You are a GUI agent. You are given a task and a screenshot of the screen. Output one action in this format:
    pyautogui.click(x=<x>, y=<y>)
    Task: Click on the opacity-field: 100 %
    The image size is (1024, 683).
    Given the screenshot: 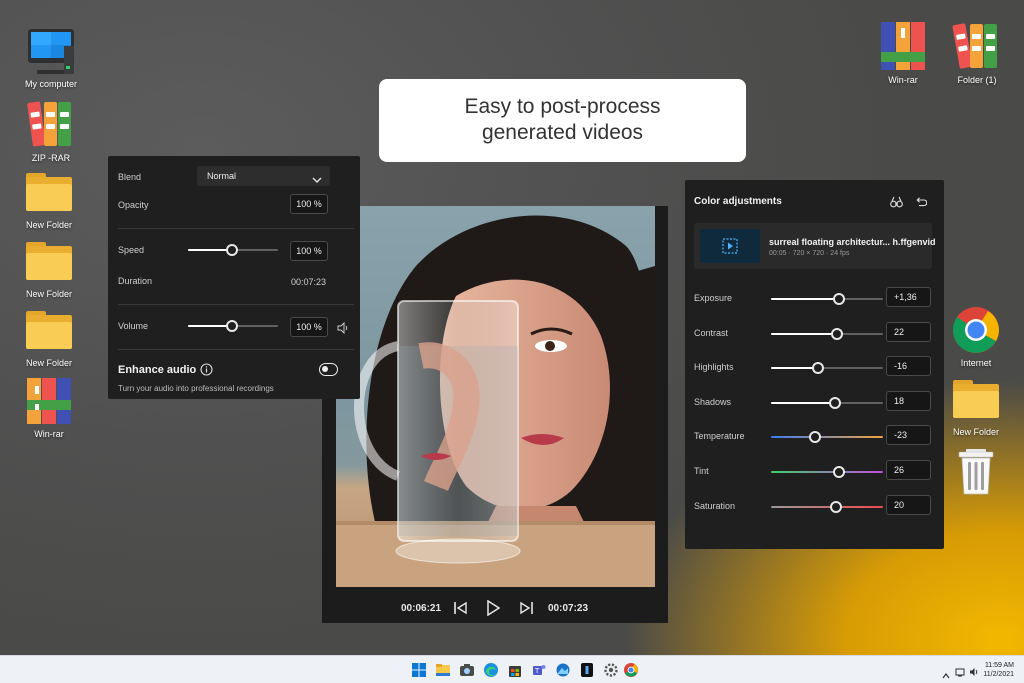 What is the action you would take?
    pyautogui.click(x=309, y=204)
    